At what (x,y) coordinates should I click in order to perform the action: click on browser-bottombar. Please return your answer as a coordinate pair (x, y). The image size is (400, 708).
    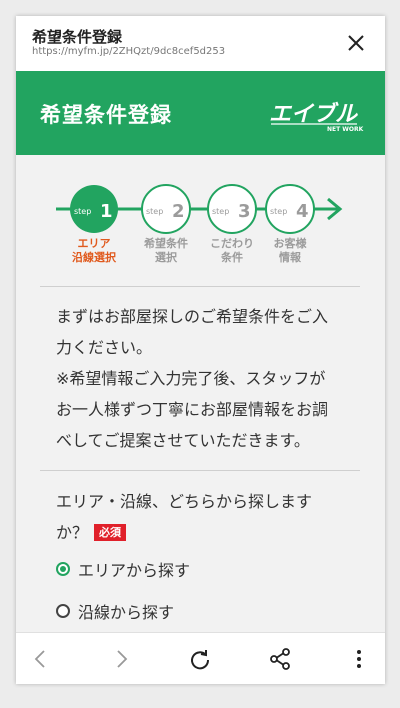
    Looking at the image, I should click on (200, 658).